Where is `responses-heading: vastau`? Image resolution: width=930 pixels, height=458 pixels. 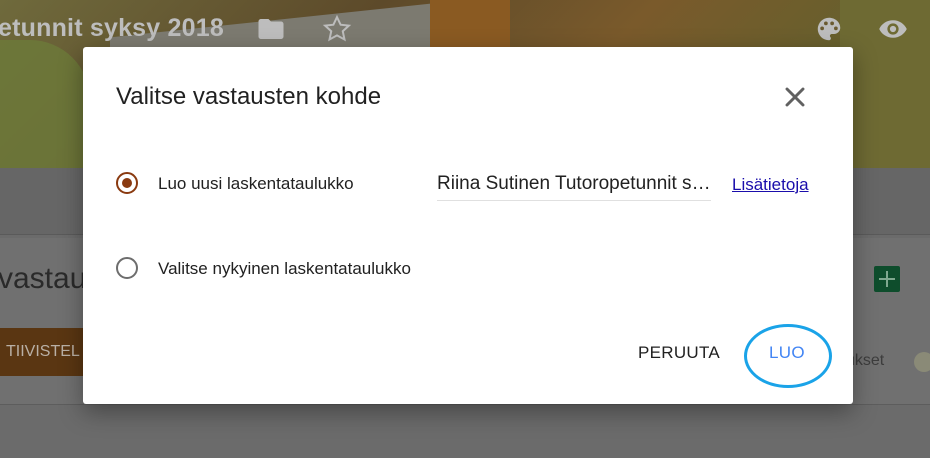 responses-heading: vastau is located at coordinates (43, 278).